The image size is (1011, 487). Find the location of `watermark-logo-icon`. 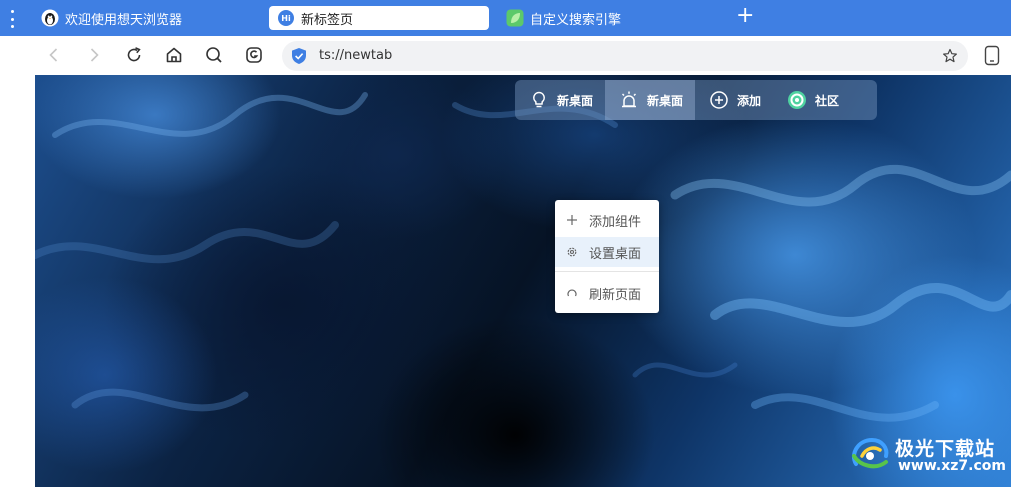

watermark-logo-icon is located at coordinates (870, 453).